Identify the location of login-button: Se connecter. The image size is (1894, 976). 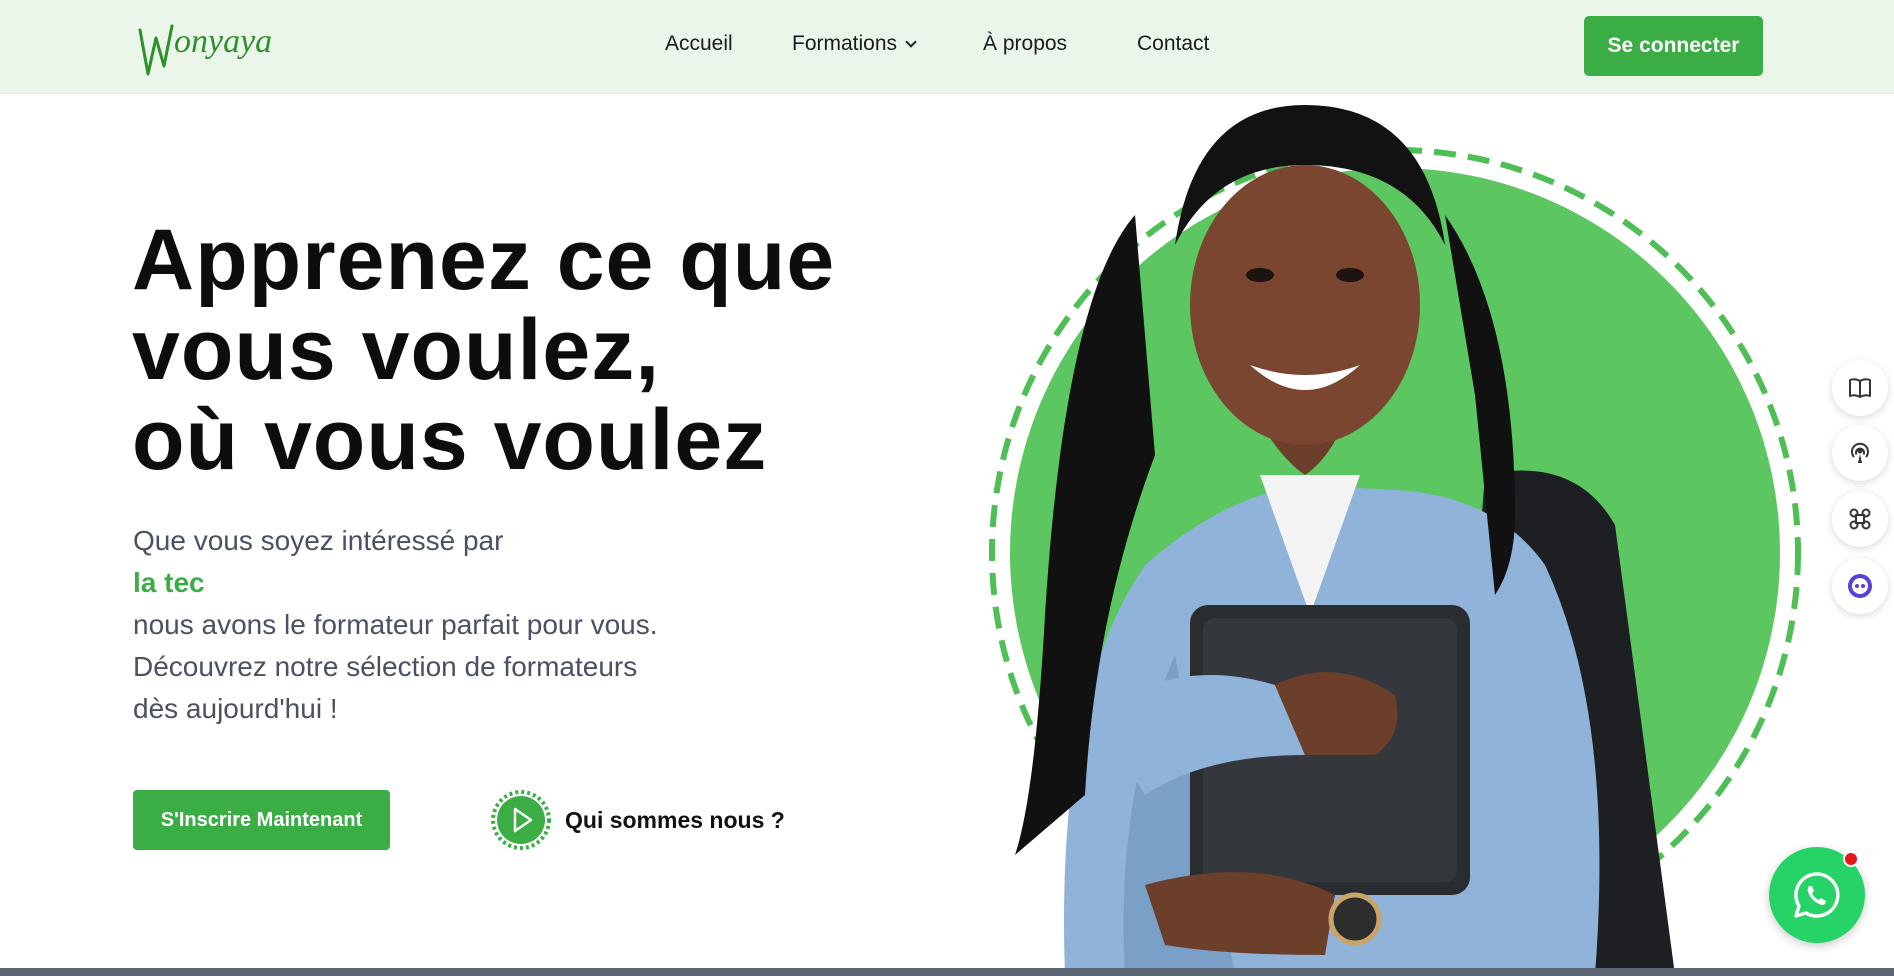
(1673, 46).